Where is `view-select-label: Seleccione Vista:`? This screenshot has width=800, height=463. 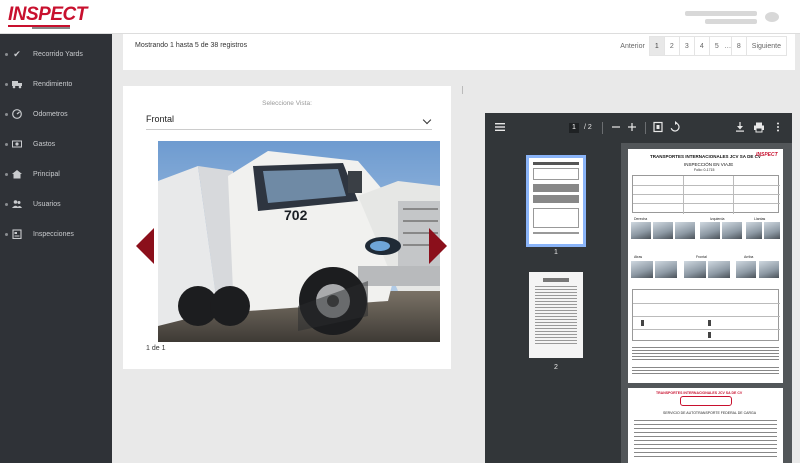 view-select-label: Seleccione Vista: is located at coordinates (287, 103).